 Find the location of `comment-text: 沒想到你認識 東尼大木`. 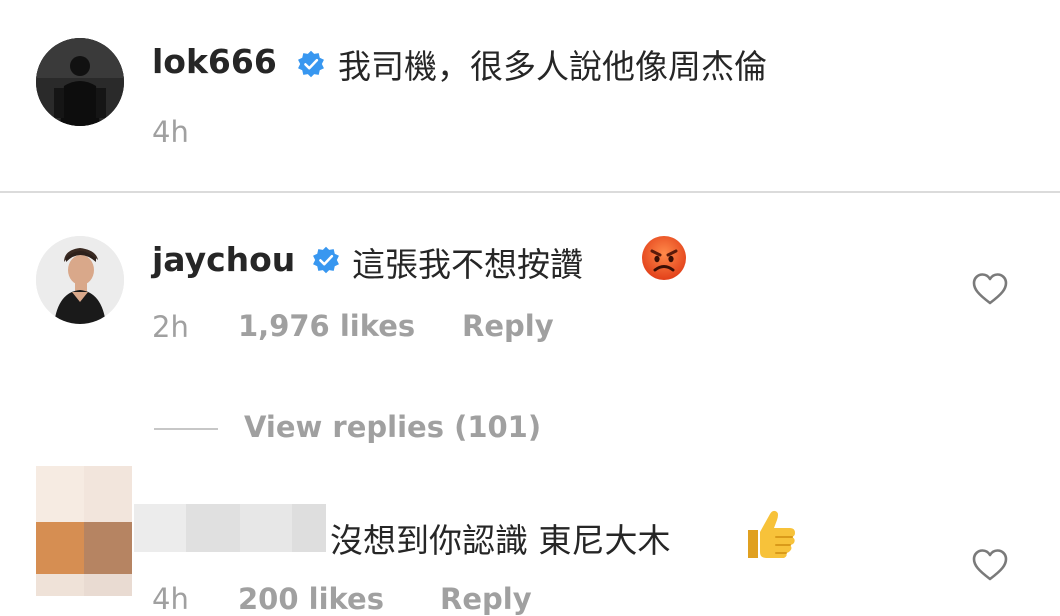

comment-text: 沒想到你認識 東尼大木 is located at coordinates (500, 540).